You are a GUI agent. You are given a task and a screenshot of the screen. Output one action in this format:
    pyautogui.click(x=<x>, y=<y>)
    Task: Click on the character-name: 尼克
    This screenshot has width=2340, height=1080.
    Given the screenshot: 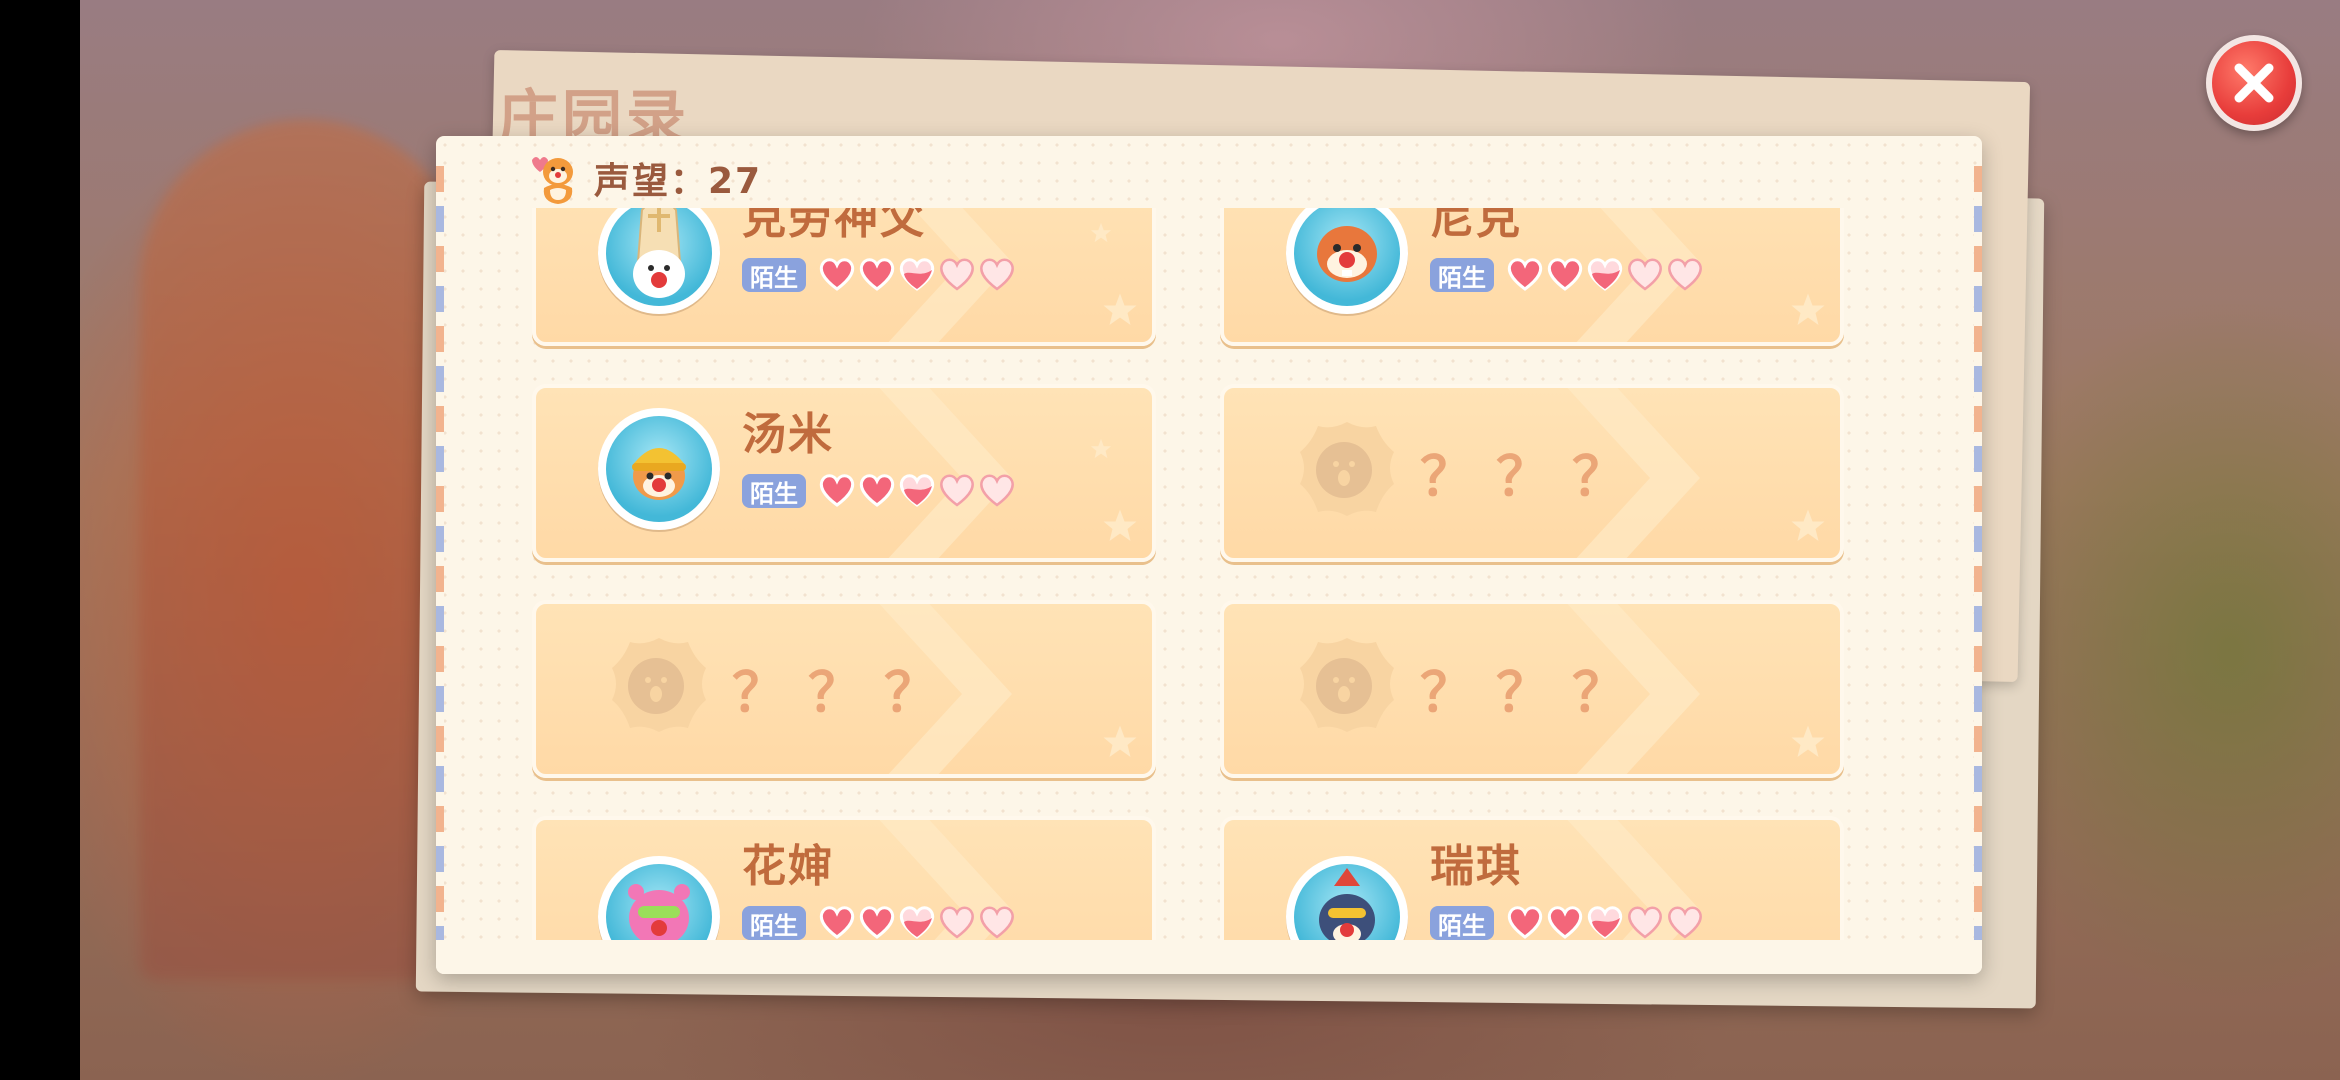 What is the action you would take?
    pyautogui.click(x=1476, y=226)
    